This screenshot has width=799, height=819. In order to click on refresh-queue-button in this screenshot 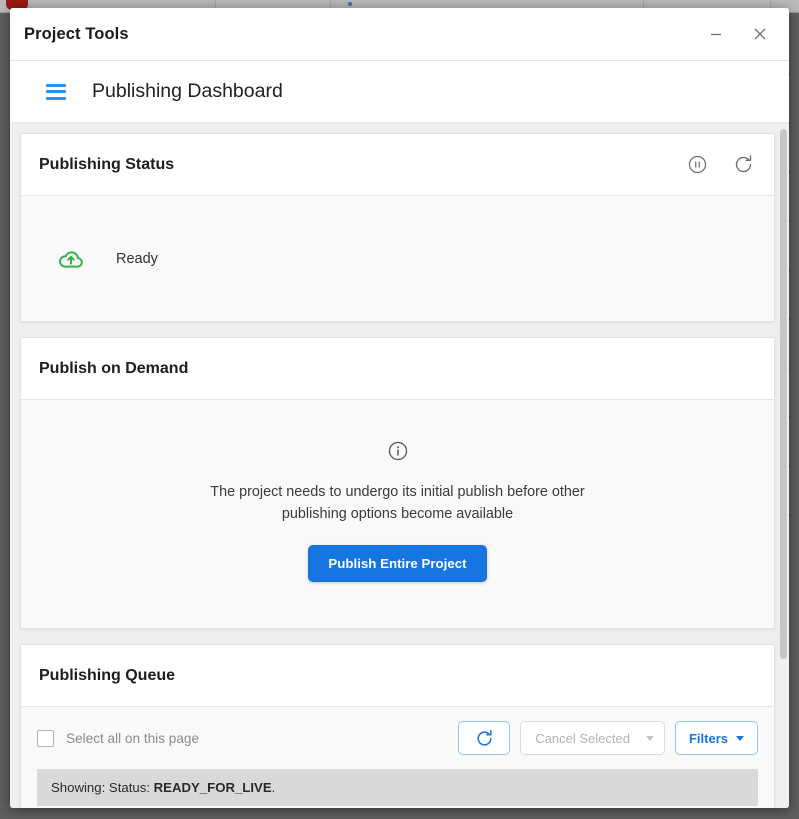, I will do `click(484, 738)`.